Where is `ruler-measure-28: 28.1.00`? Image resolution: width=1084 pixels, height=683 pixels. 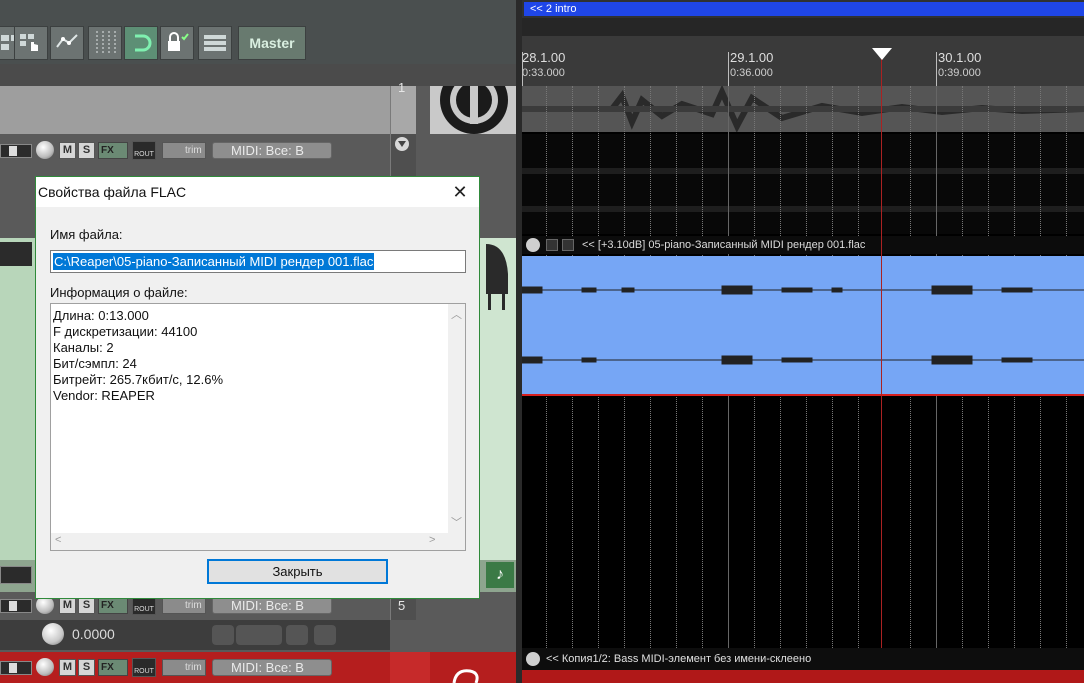 ruler-measure-28: 28.1.00 is located at coordinates (544, 57).